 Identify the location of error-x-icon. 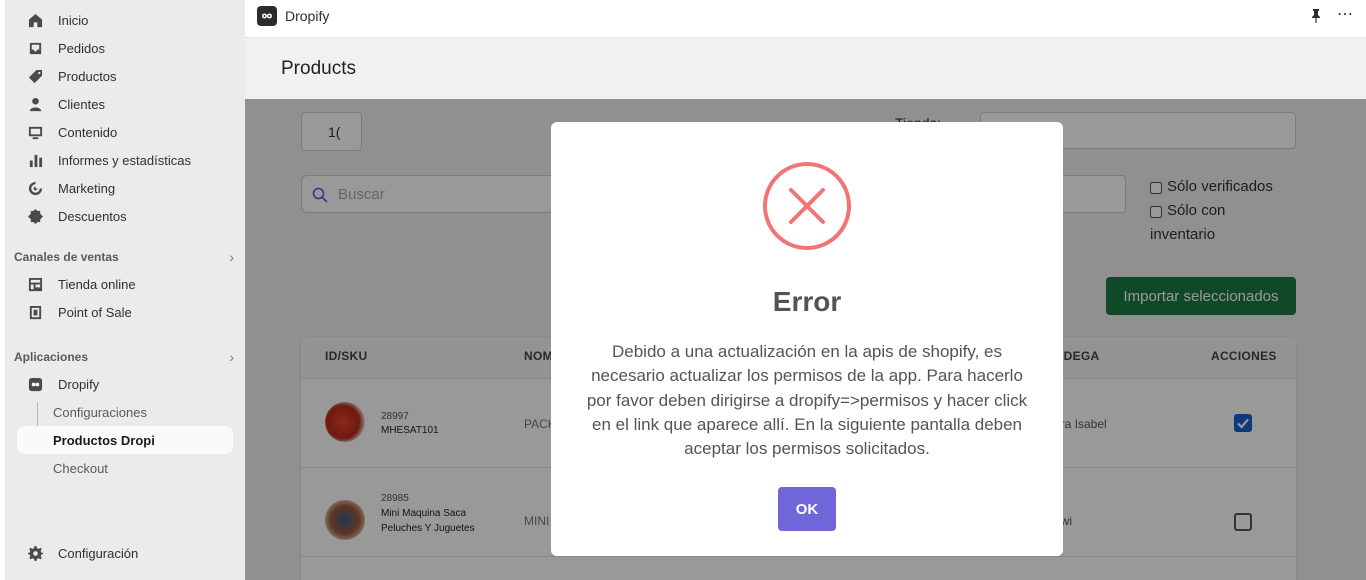
(807, 206).